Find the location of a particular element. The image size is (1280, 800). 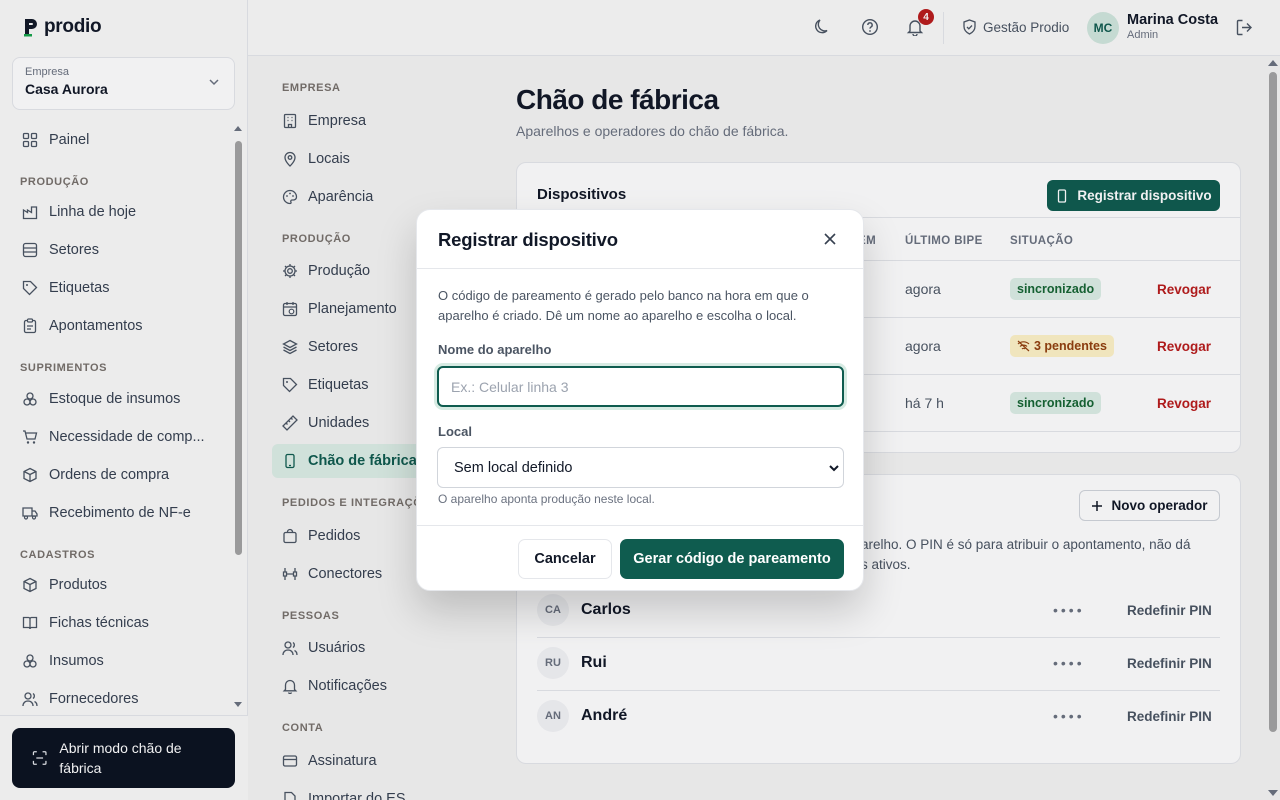

device-name-label: Nome do aparelho is located at coordinates (495, 349).